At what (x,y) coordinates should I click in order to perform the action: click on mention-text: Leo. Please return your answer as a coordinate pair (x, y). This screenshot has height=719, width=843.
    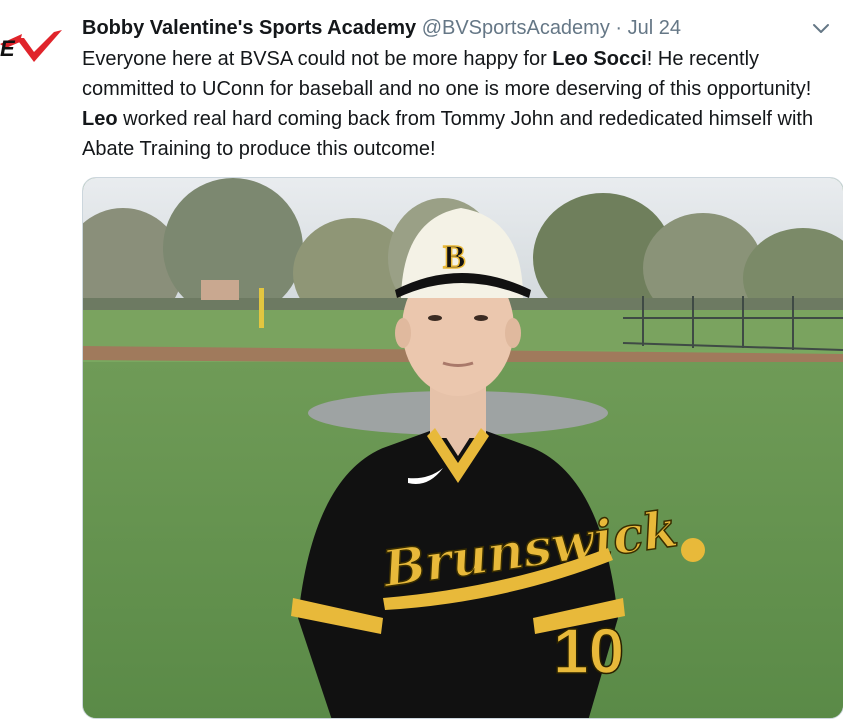
    Looking at the image, I should click on (100, 119).